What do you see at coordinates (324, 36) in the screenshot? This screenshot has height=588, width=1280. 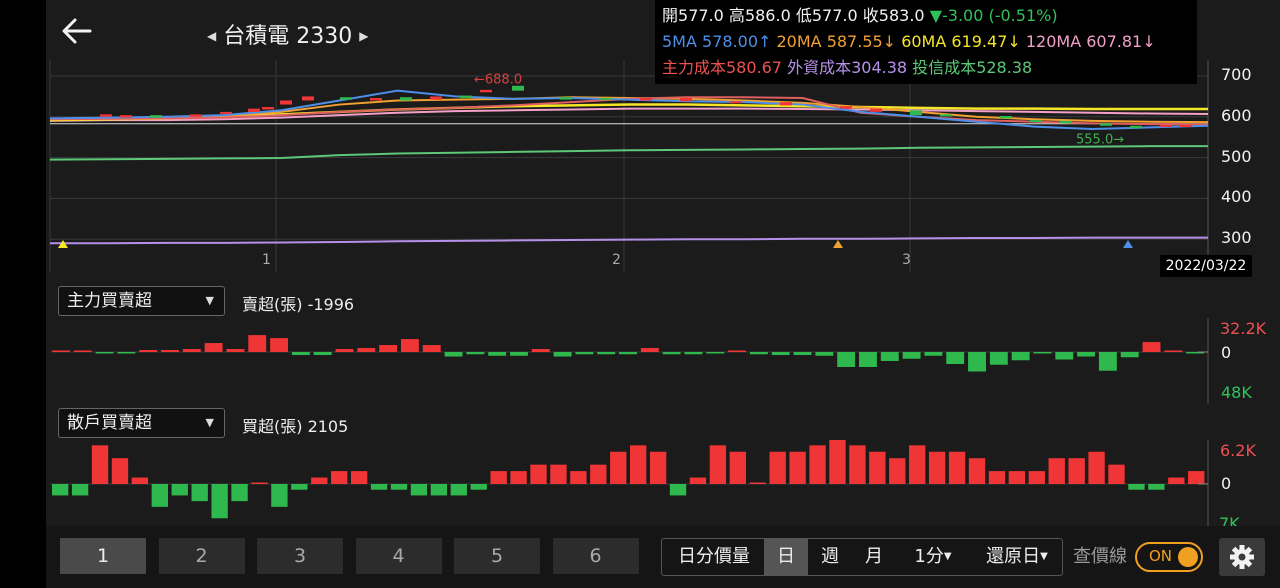 I see `stock-code: 2330` at bounding box center [324, 36].